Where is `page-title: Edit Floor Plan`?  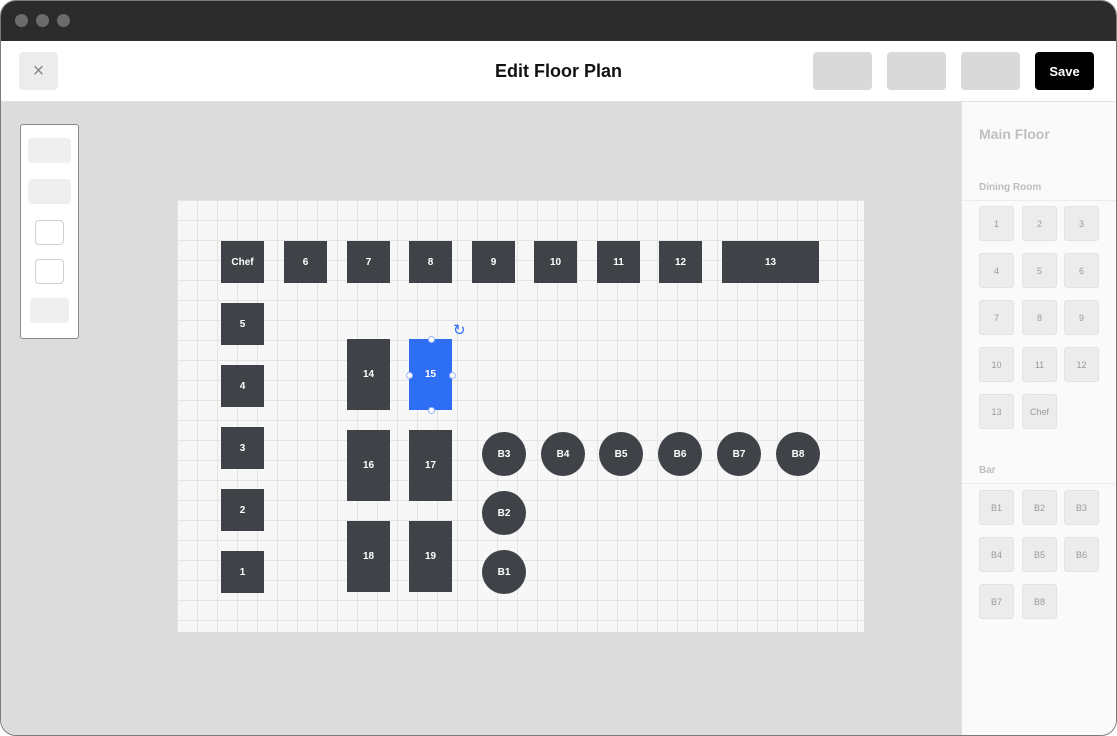
page-title: Edit Floor Plan is located at coordinates (558, 71).